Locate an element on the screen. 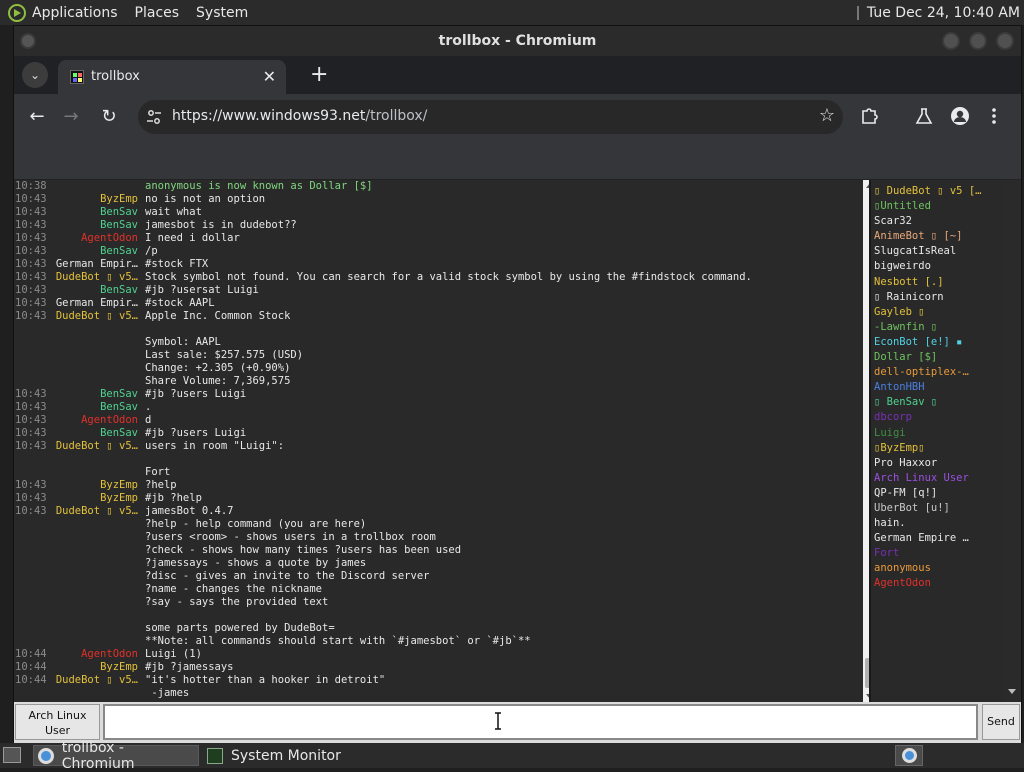 The image size is (1024, 772). username-button: Arch Linux User is located at coordinates (57, 722).